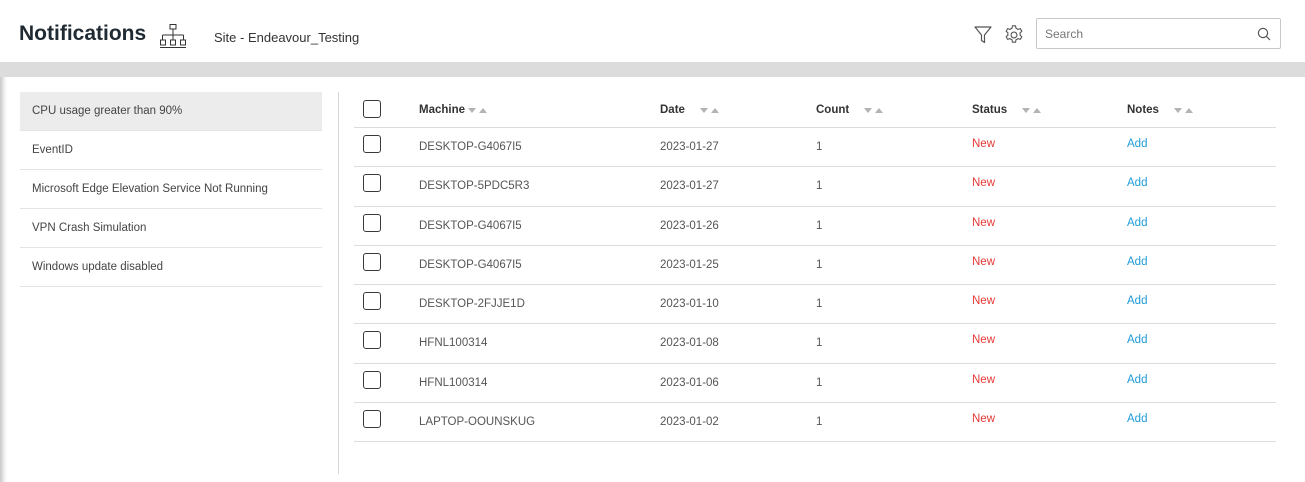 Image resolution: width=1305 pixels, height=482 pixels. I want to click on column-header-count: Count, so click(851, 110).